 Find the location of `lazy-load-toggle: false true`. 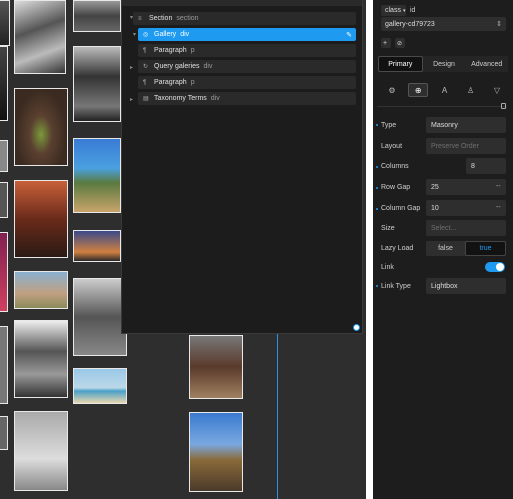

lazy-load-toggle: false true is located at coordinates (466, 248).